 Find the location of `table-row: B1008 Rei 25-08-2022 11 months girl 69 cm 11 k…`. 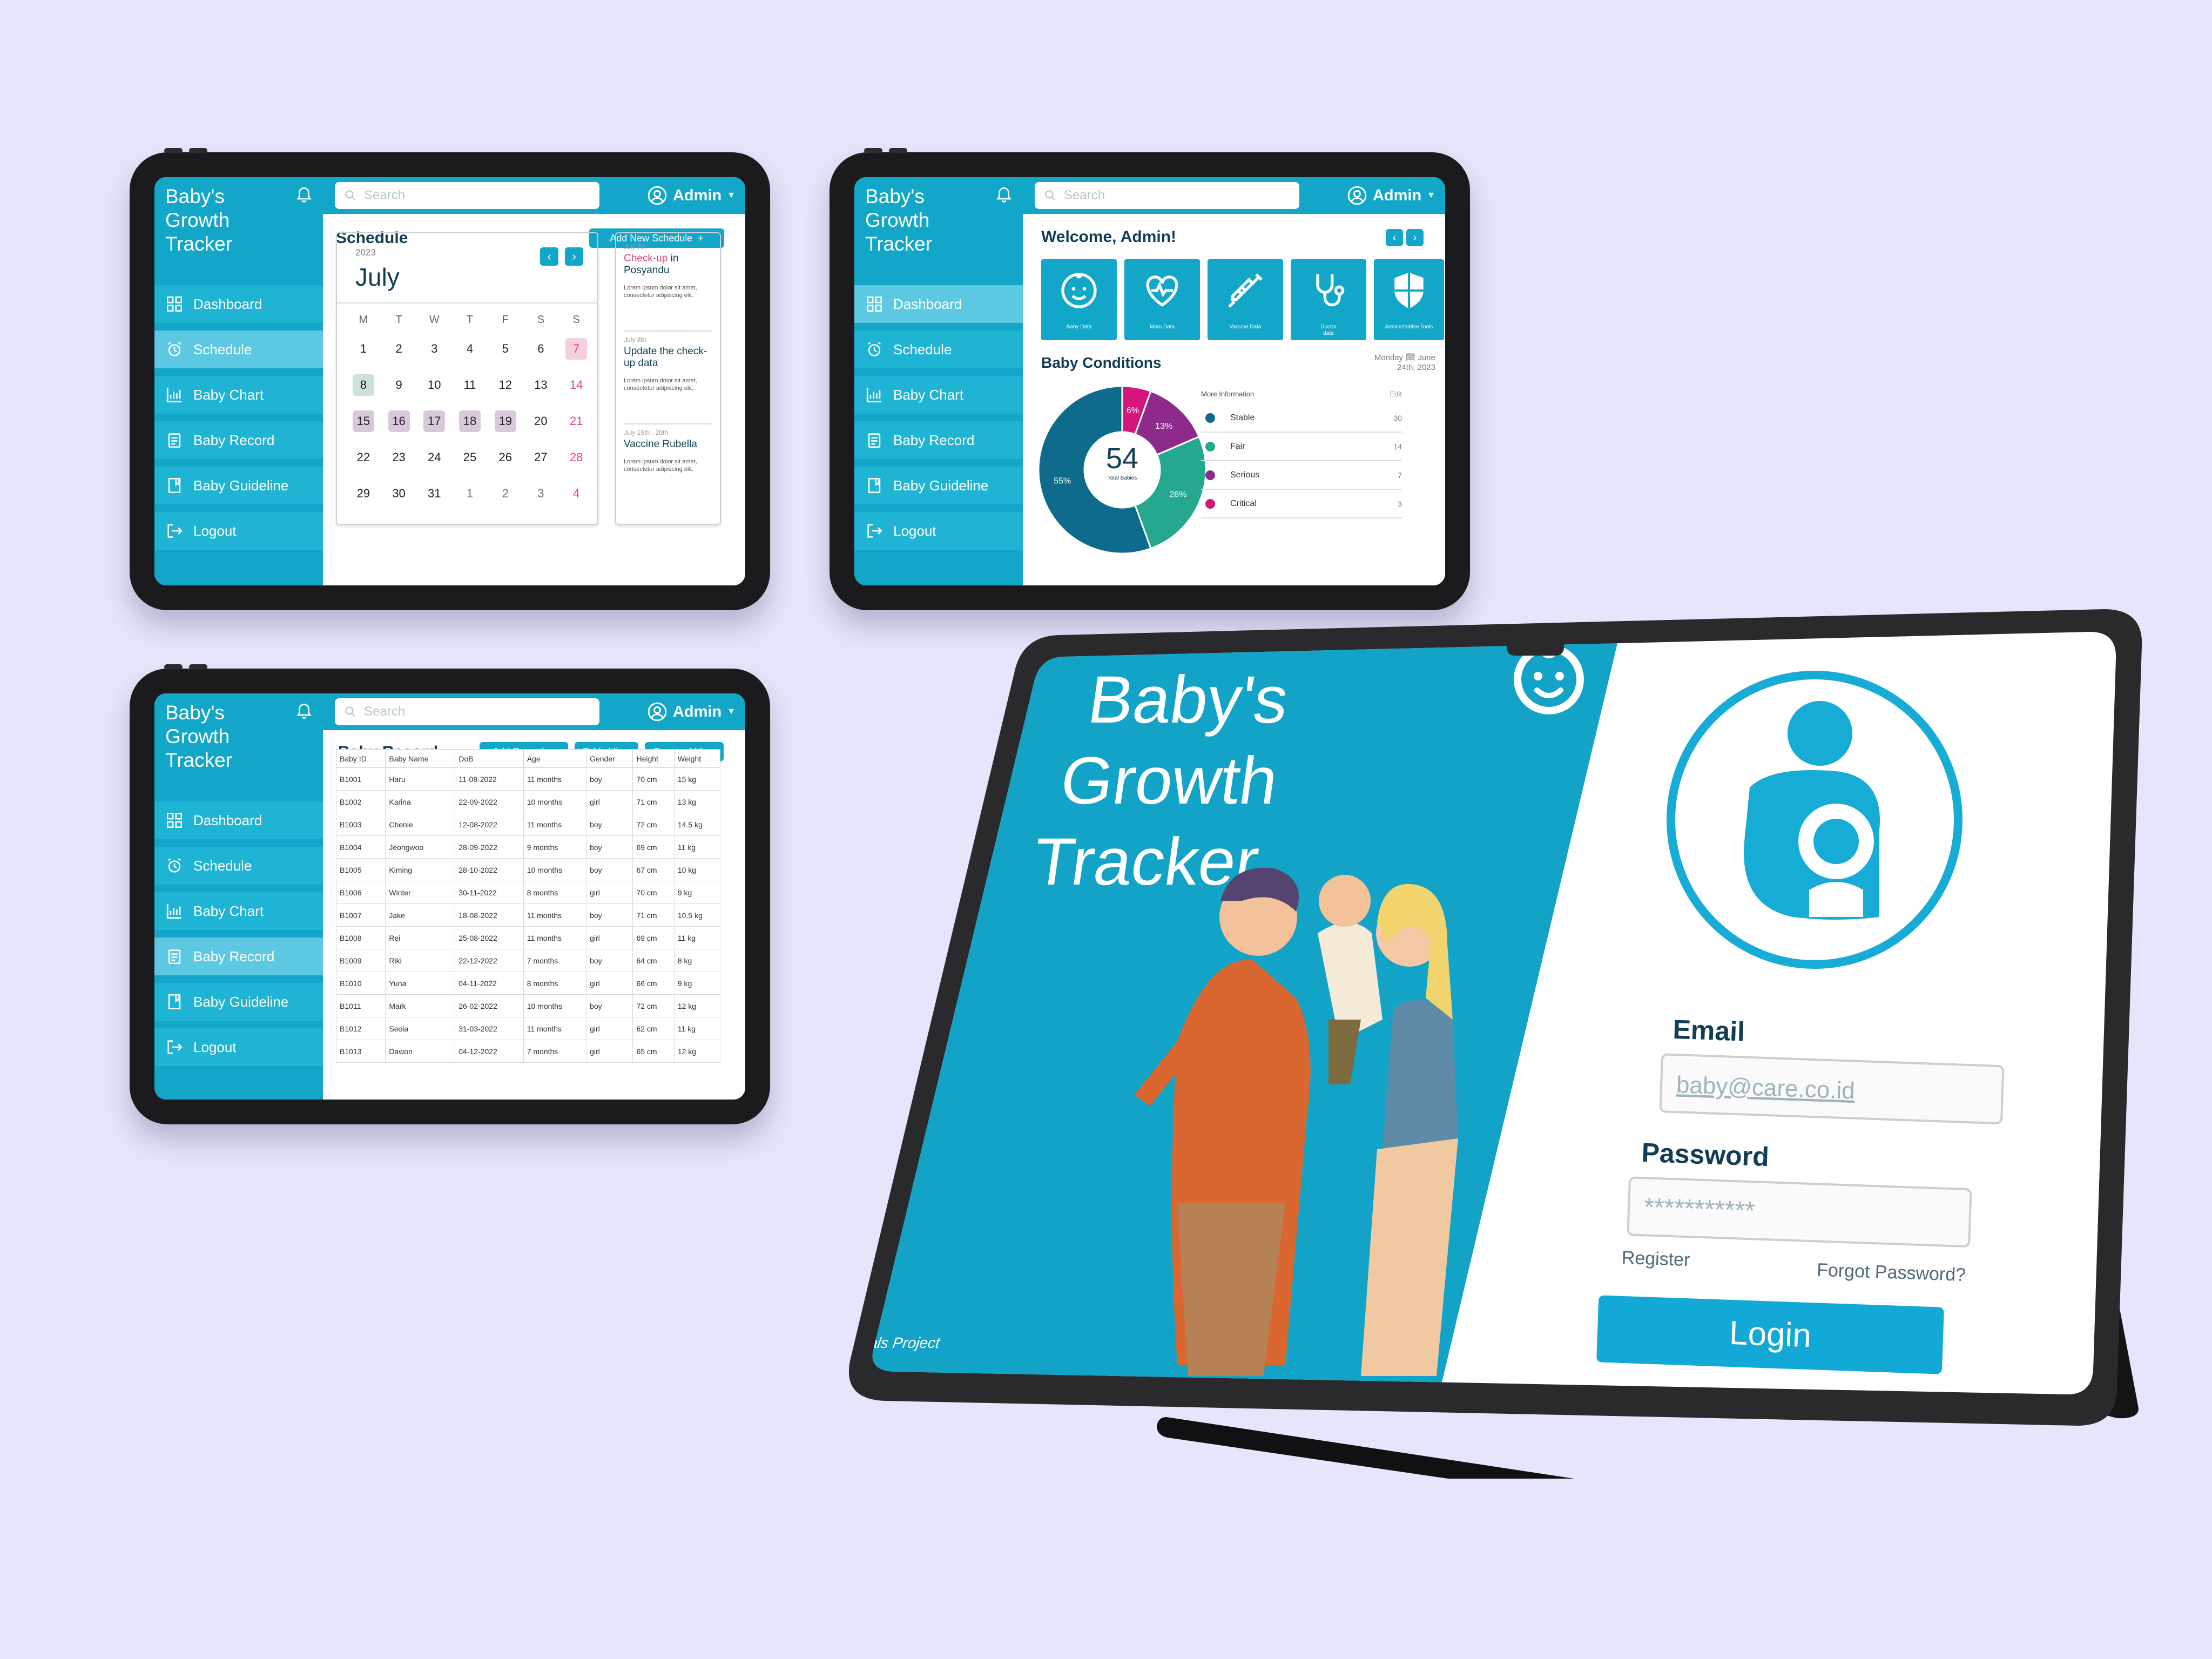

table-row: B1008 Rei 25-08-2022 11 months girl 69 cm 11 k… is located at coordinates (528, 937).